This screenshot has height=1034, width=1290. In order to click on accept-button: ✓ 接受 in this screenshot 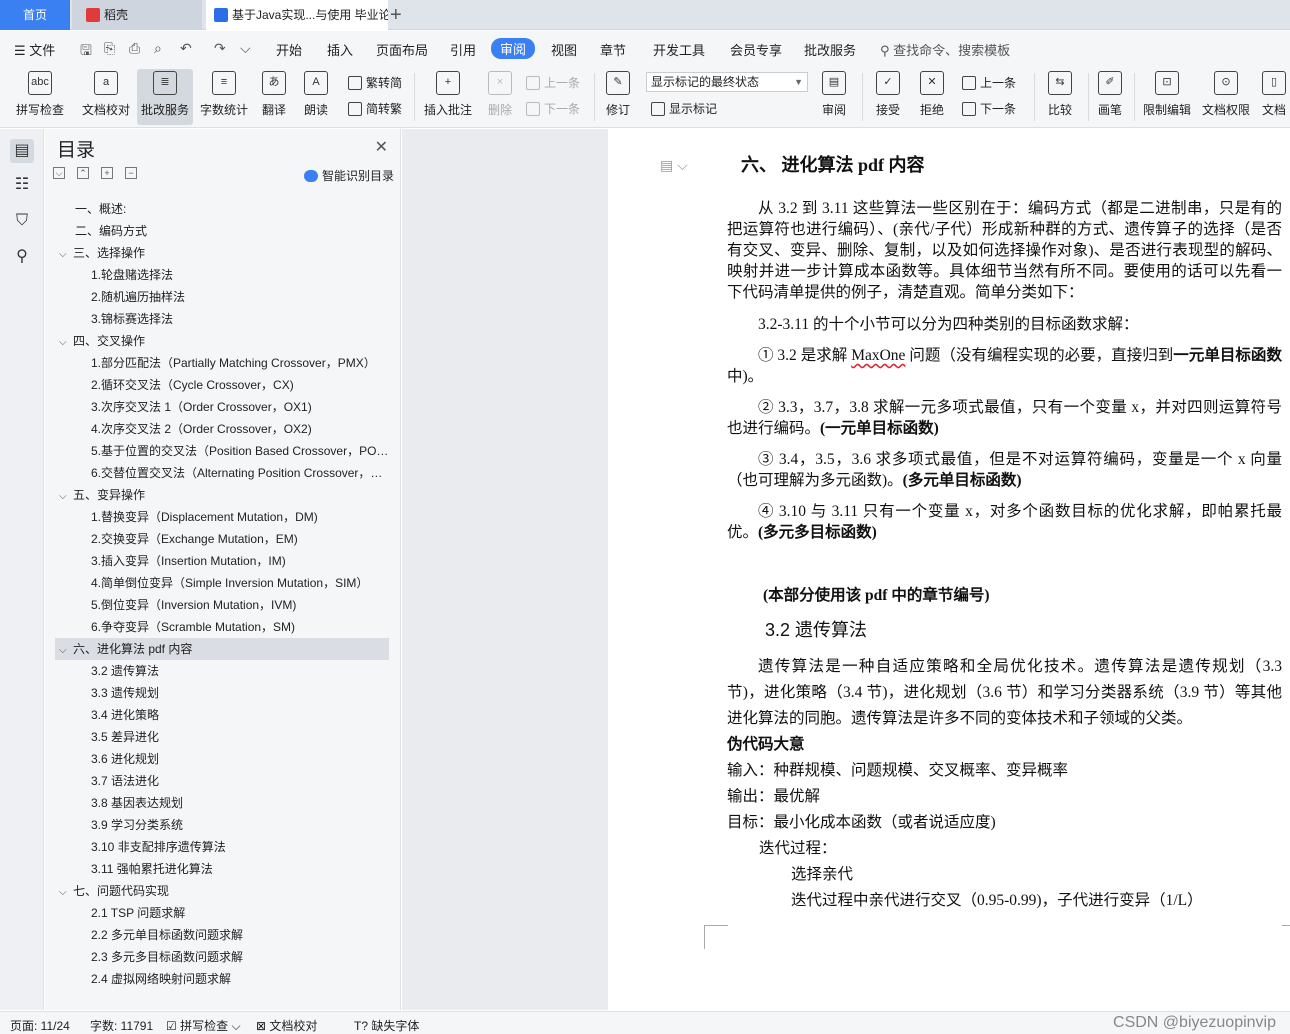, I will do `click(888, 97)`.